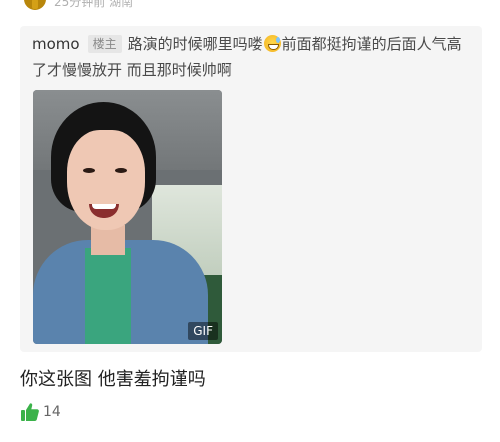 This screenshot has width=500, height=442. Describe the element at coordinates (94, 4) in the screenshot. I see `comment-timestamp: 25分钟前 湖南` at that location.